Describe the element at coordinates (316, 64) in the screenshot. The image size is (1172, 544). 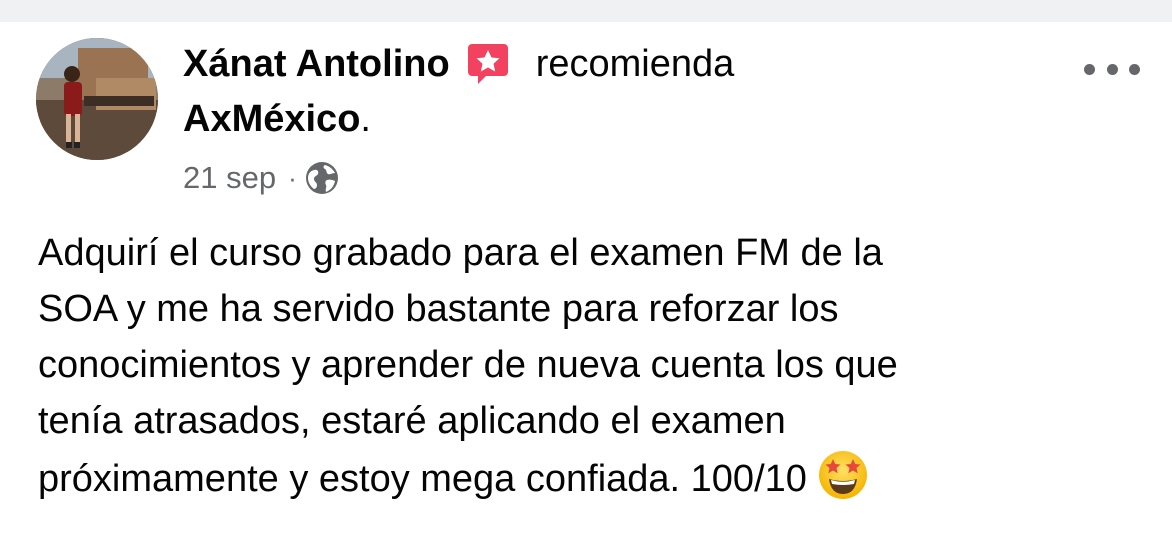
I see `author-name: Xánat Antolino` at that location.